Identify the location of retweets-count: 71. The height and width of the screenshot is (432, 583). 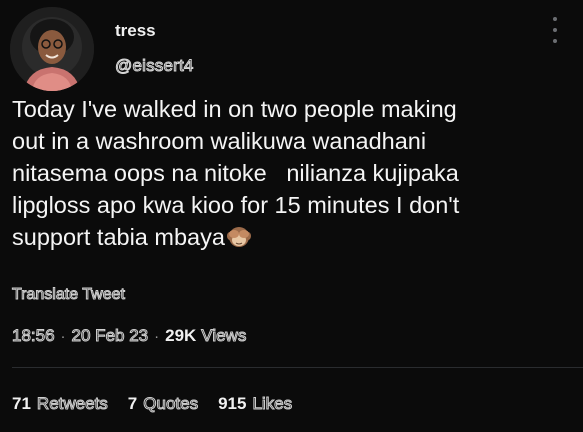
(21, 403).